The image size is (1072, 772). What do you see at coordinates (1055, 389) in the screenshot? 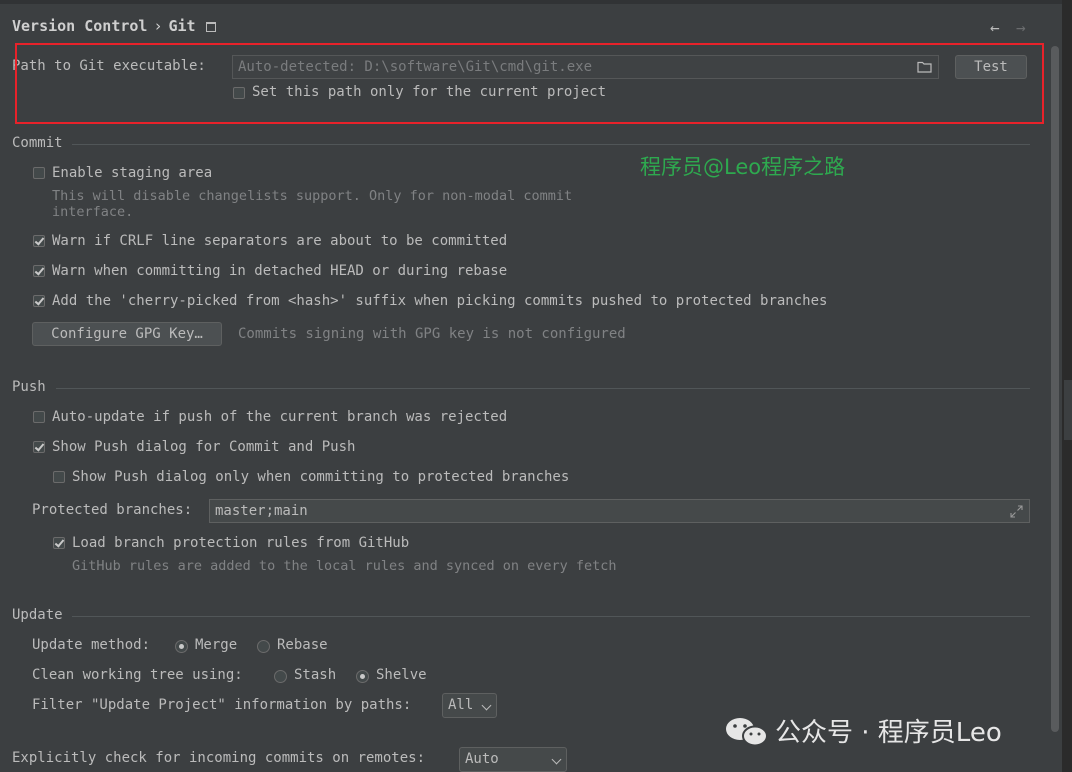
I see `scrollbar-thumb` at bounding box center [1055, 389].